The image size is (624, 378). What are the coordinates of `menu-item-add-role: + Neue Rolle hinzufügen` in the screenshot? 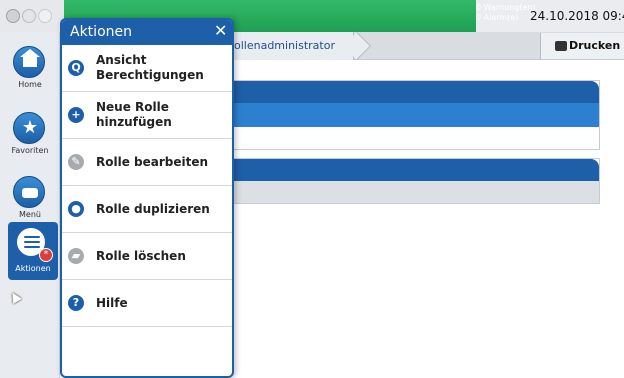 It's located at (147, 115).